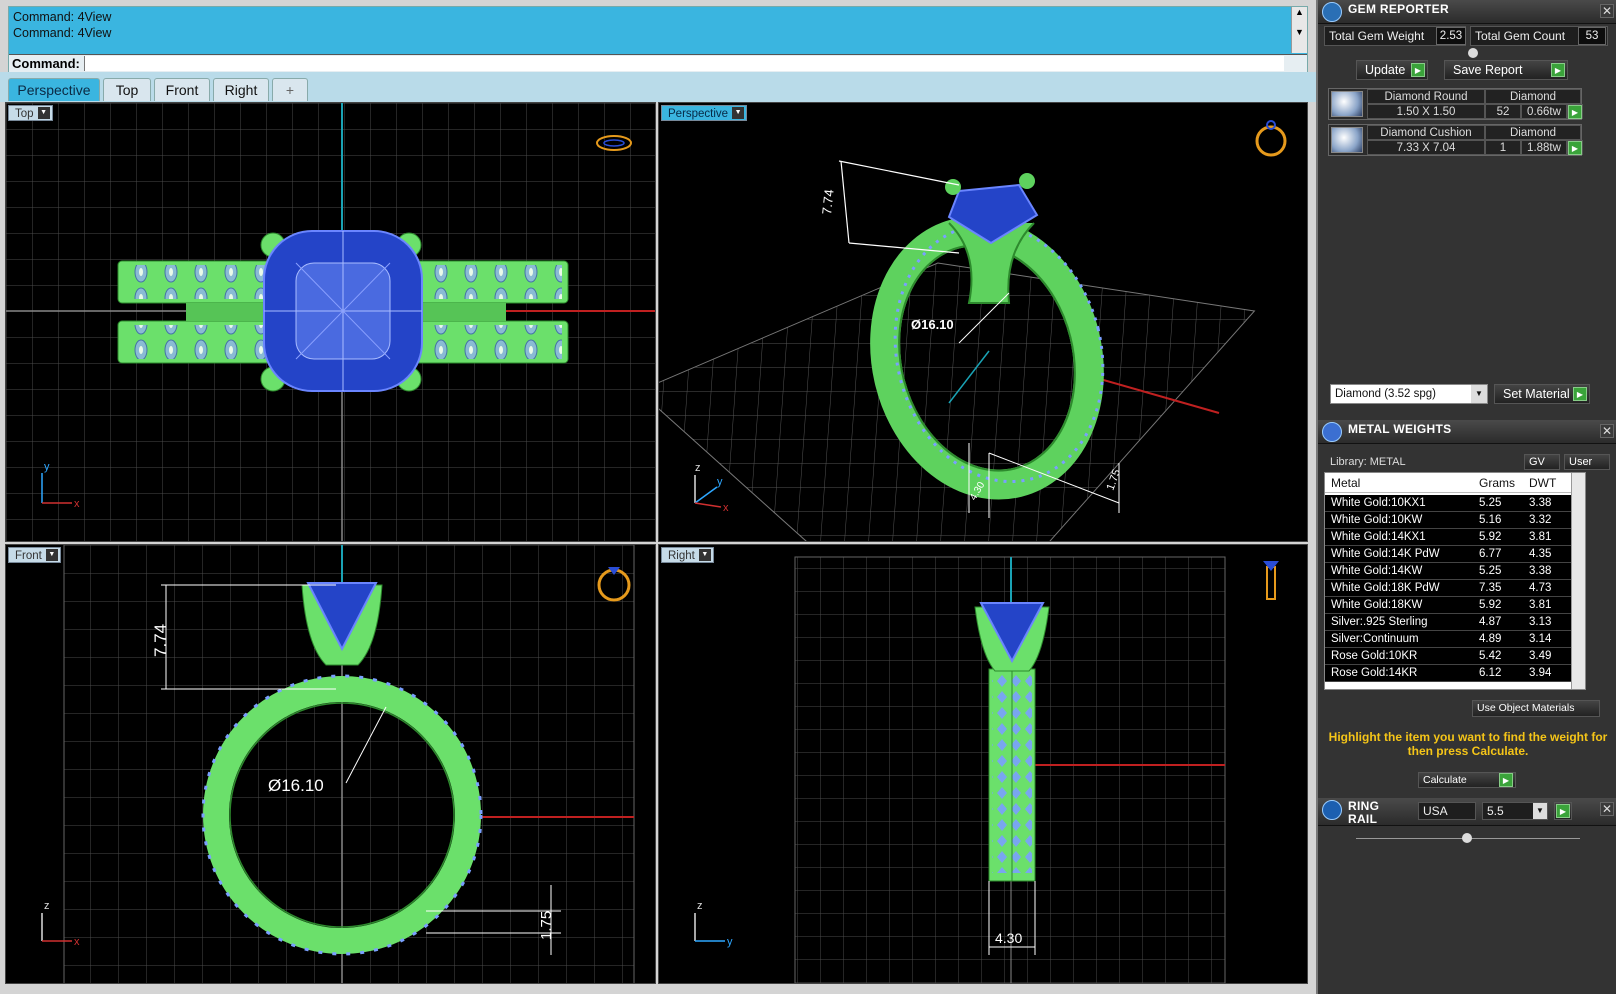 The image size is (1616, 994). I want to click on table-row: Rose Gold:14KR 6.12 3.94, so click(1455, 673).